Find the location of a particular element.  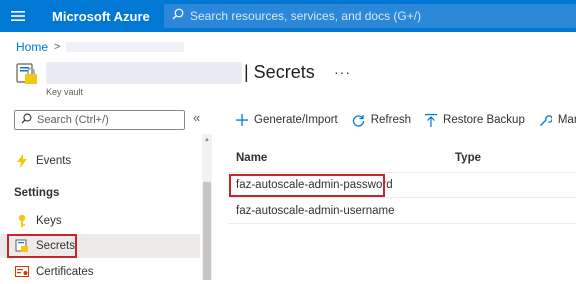

collapse-sidebar-button: « is located at coordinates (196, 117).